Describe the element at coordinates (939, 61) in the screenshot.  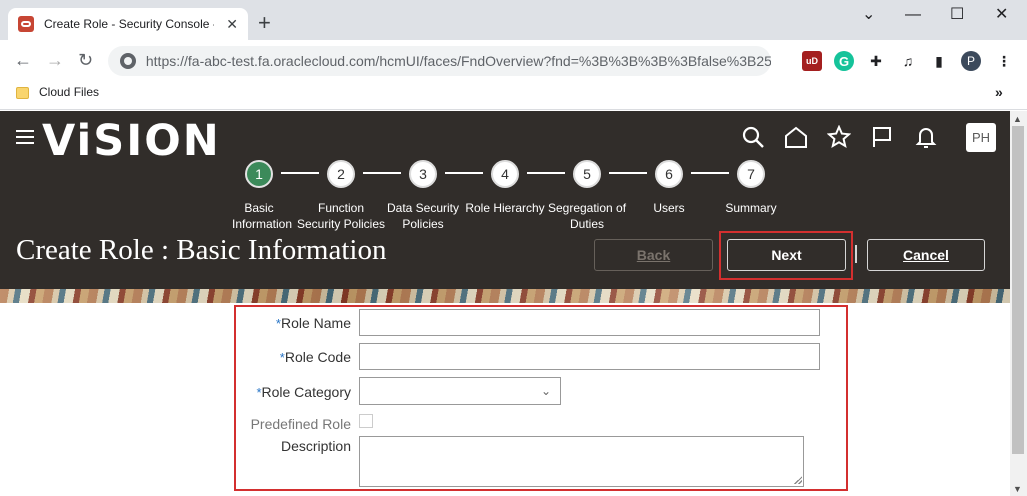
I see `side-panel-icon: ▮` at that location.